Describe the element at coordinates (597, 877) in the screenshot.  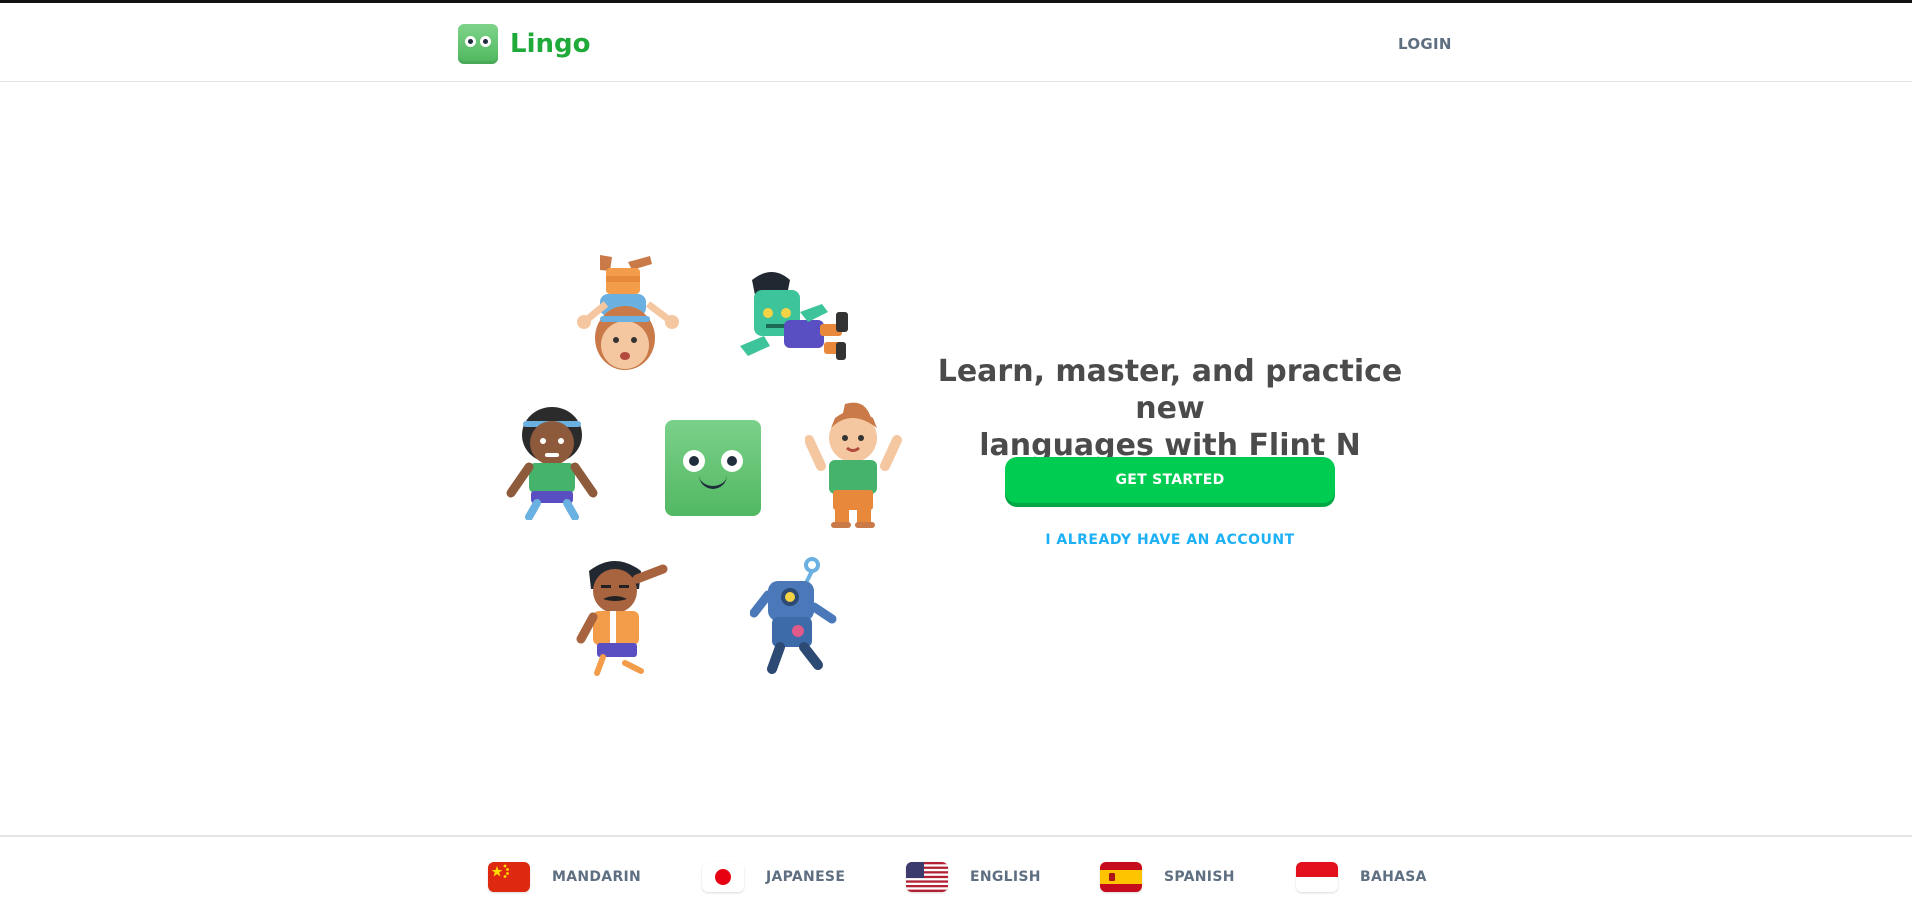
I see `language-label: MANDARIN` at that location.